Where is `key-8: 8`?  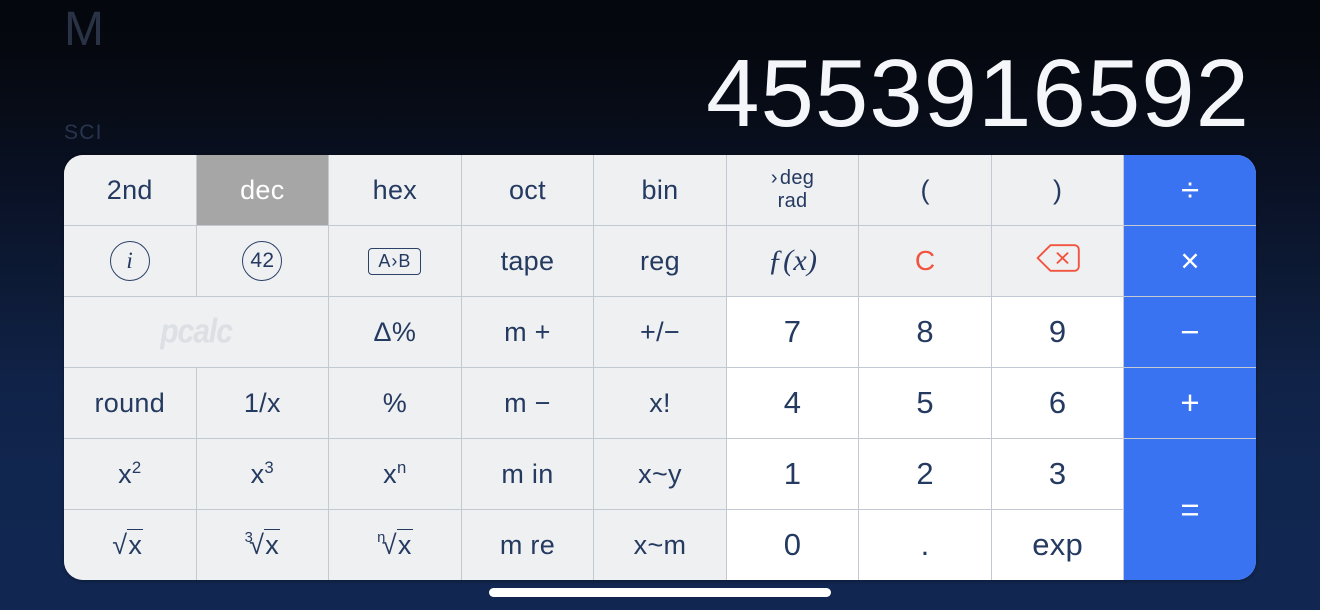
key-8: 8 is located at coordinates (925, 332).